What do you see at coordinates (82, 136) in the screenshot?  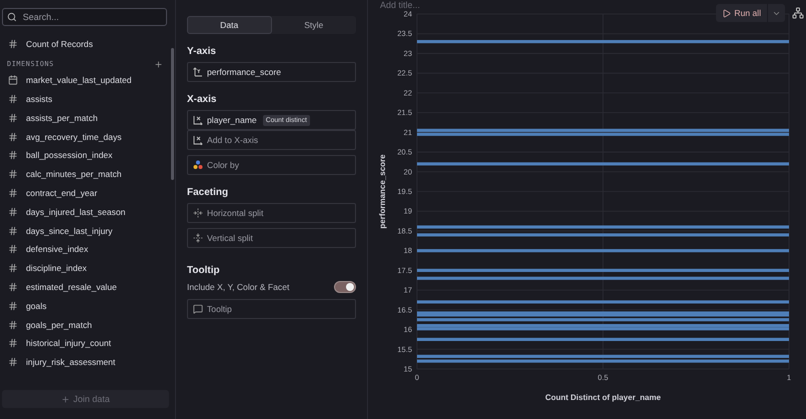 I see `field-item: avg_recovery_time_days` at bounding box center [82, 136].